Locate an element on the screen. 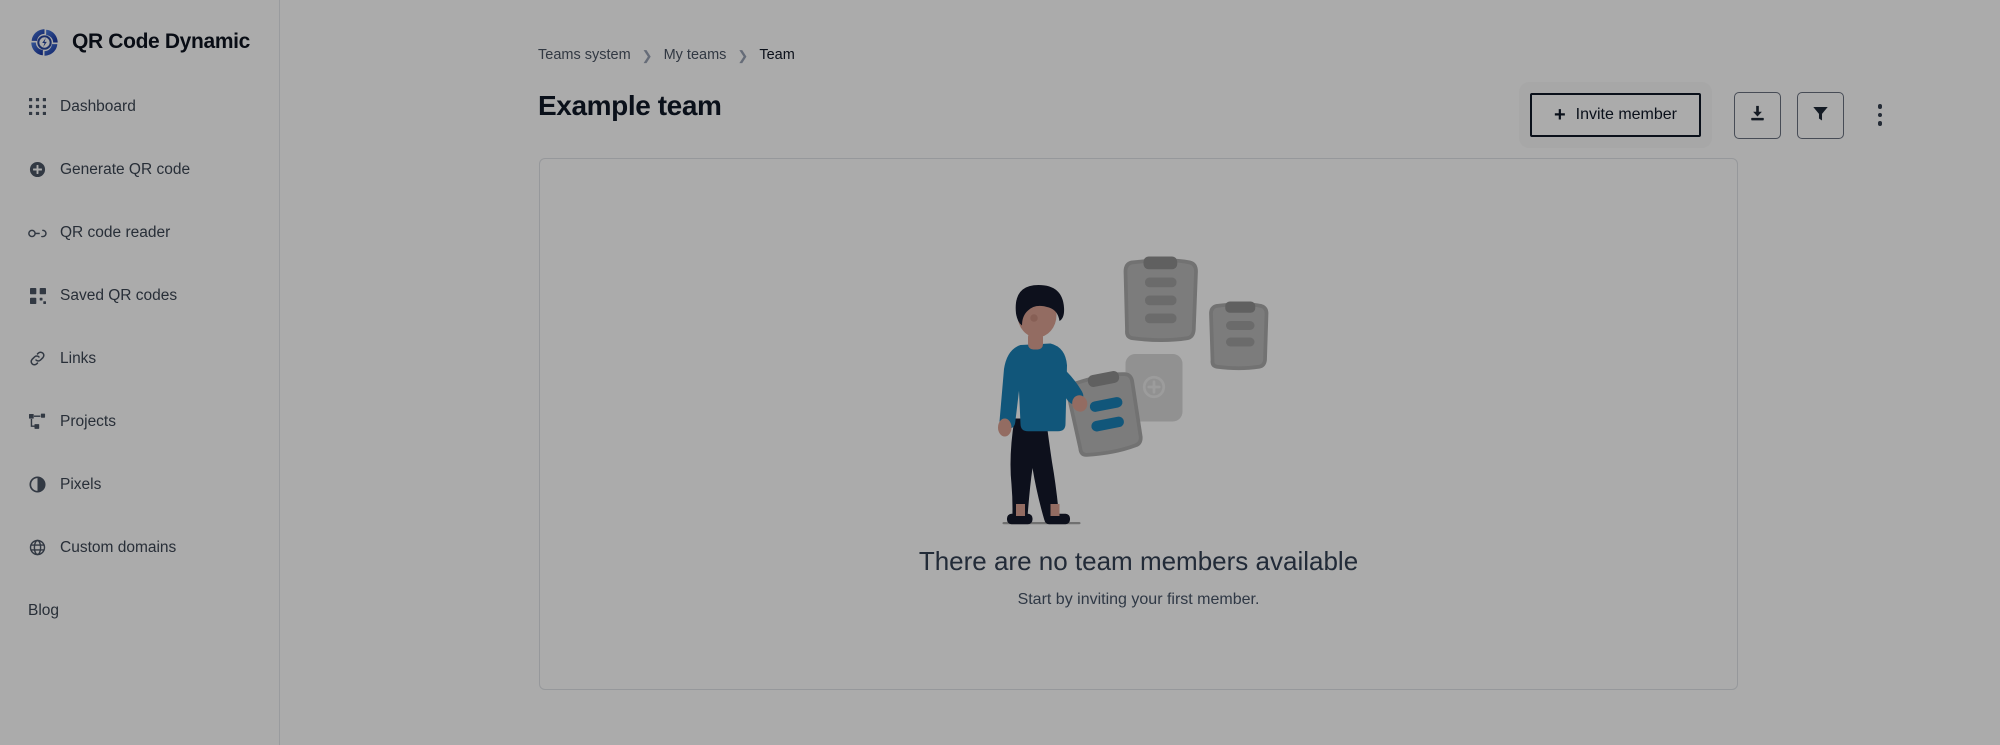 Image resolution: width=2000 pixels, height=745 pixels. plus-circle-icon is located at coordinates (37, 169).